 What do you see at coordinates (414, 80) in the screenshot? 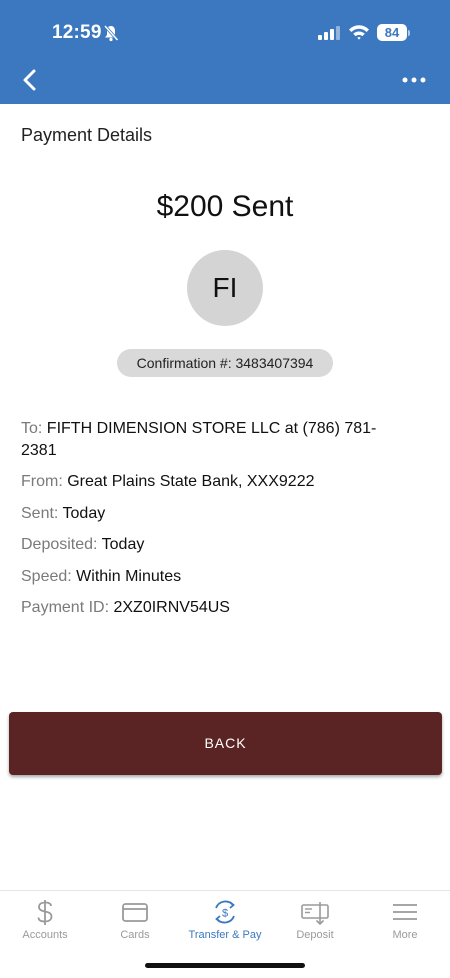
I see `ellipsis-icon` at bounding box center [414, 80].